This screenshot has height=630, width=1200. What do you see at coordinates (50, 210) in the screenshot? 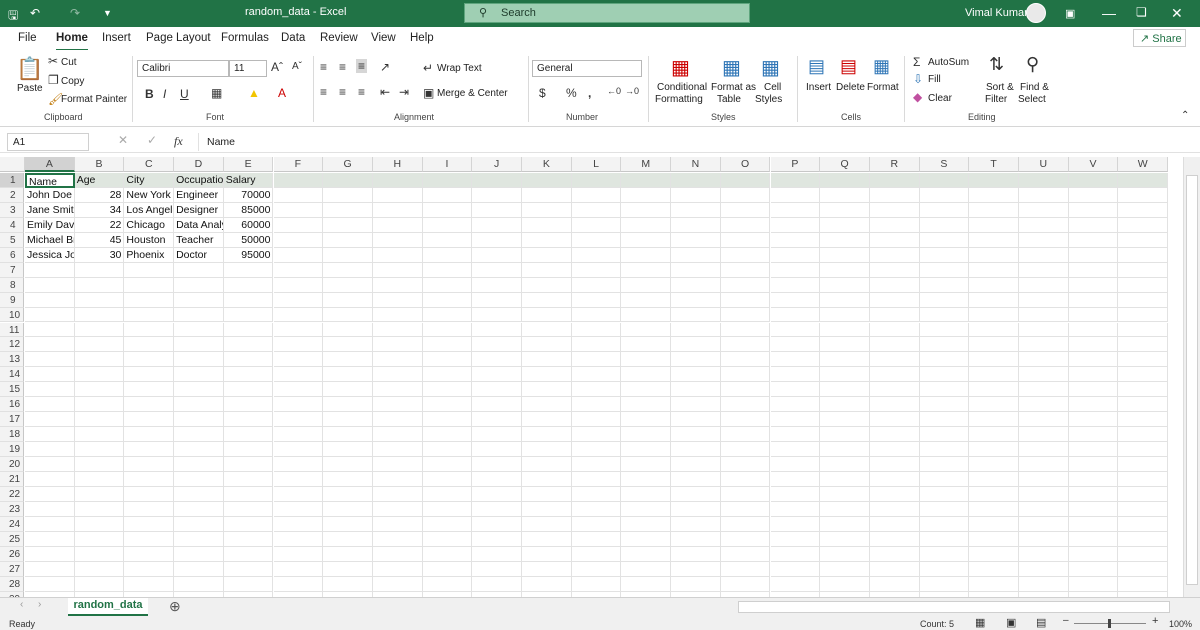
I see `data-cell: Jane Smith` at bounding box center [50, 210].